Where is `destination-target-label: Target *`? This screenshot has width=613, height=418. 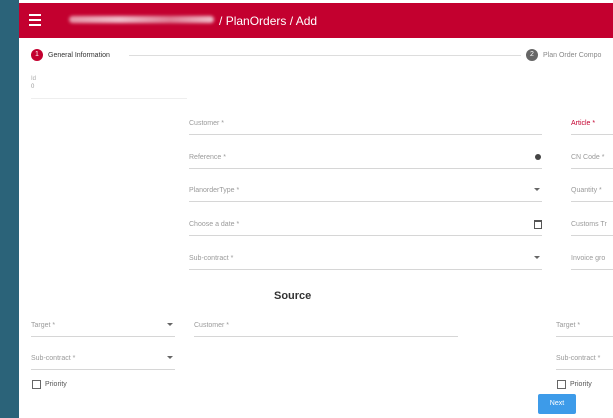 destination-target-label: Target * is located at coordinates (568, 325).